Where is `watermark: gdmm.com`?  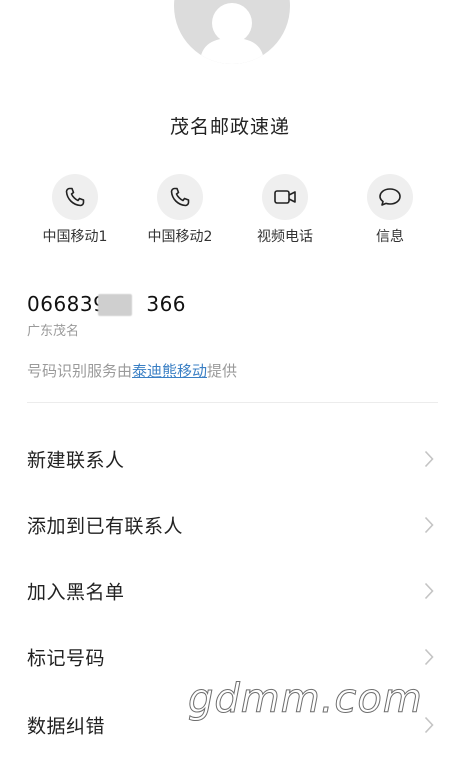 watermark: gdmm.com is located at coordinates (305, 699).